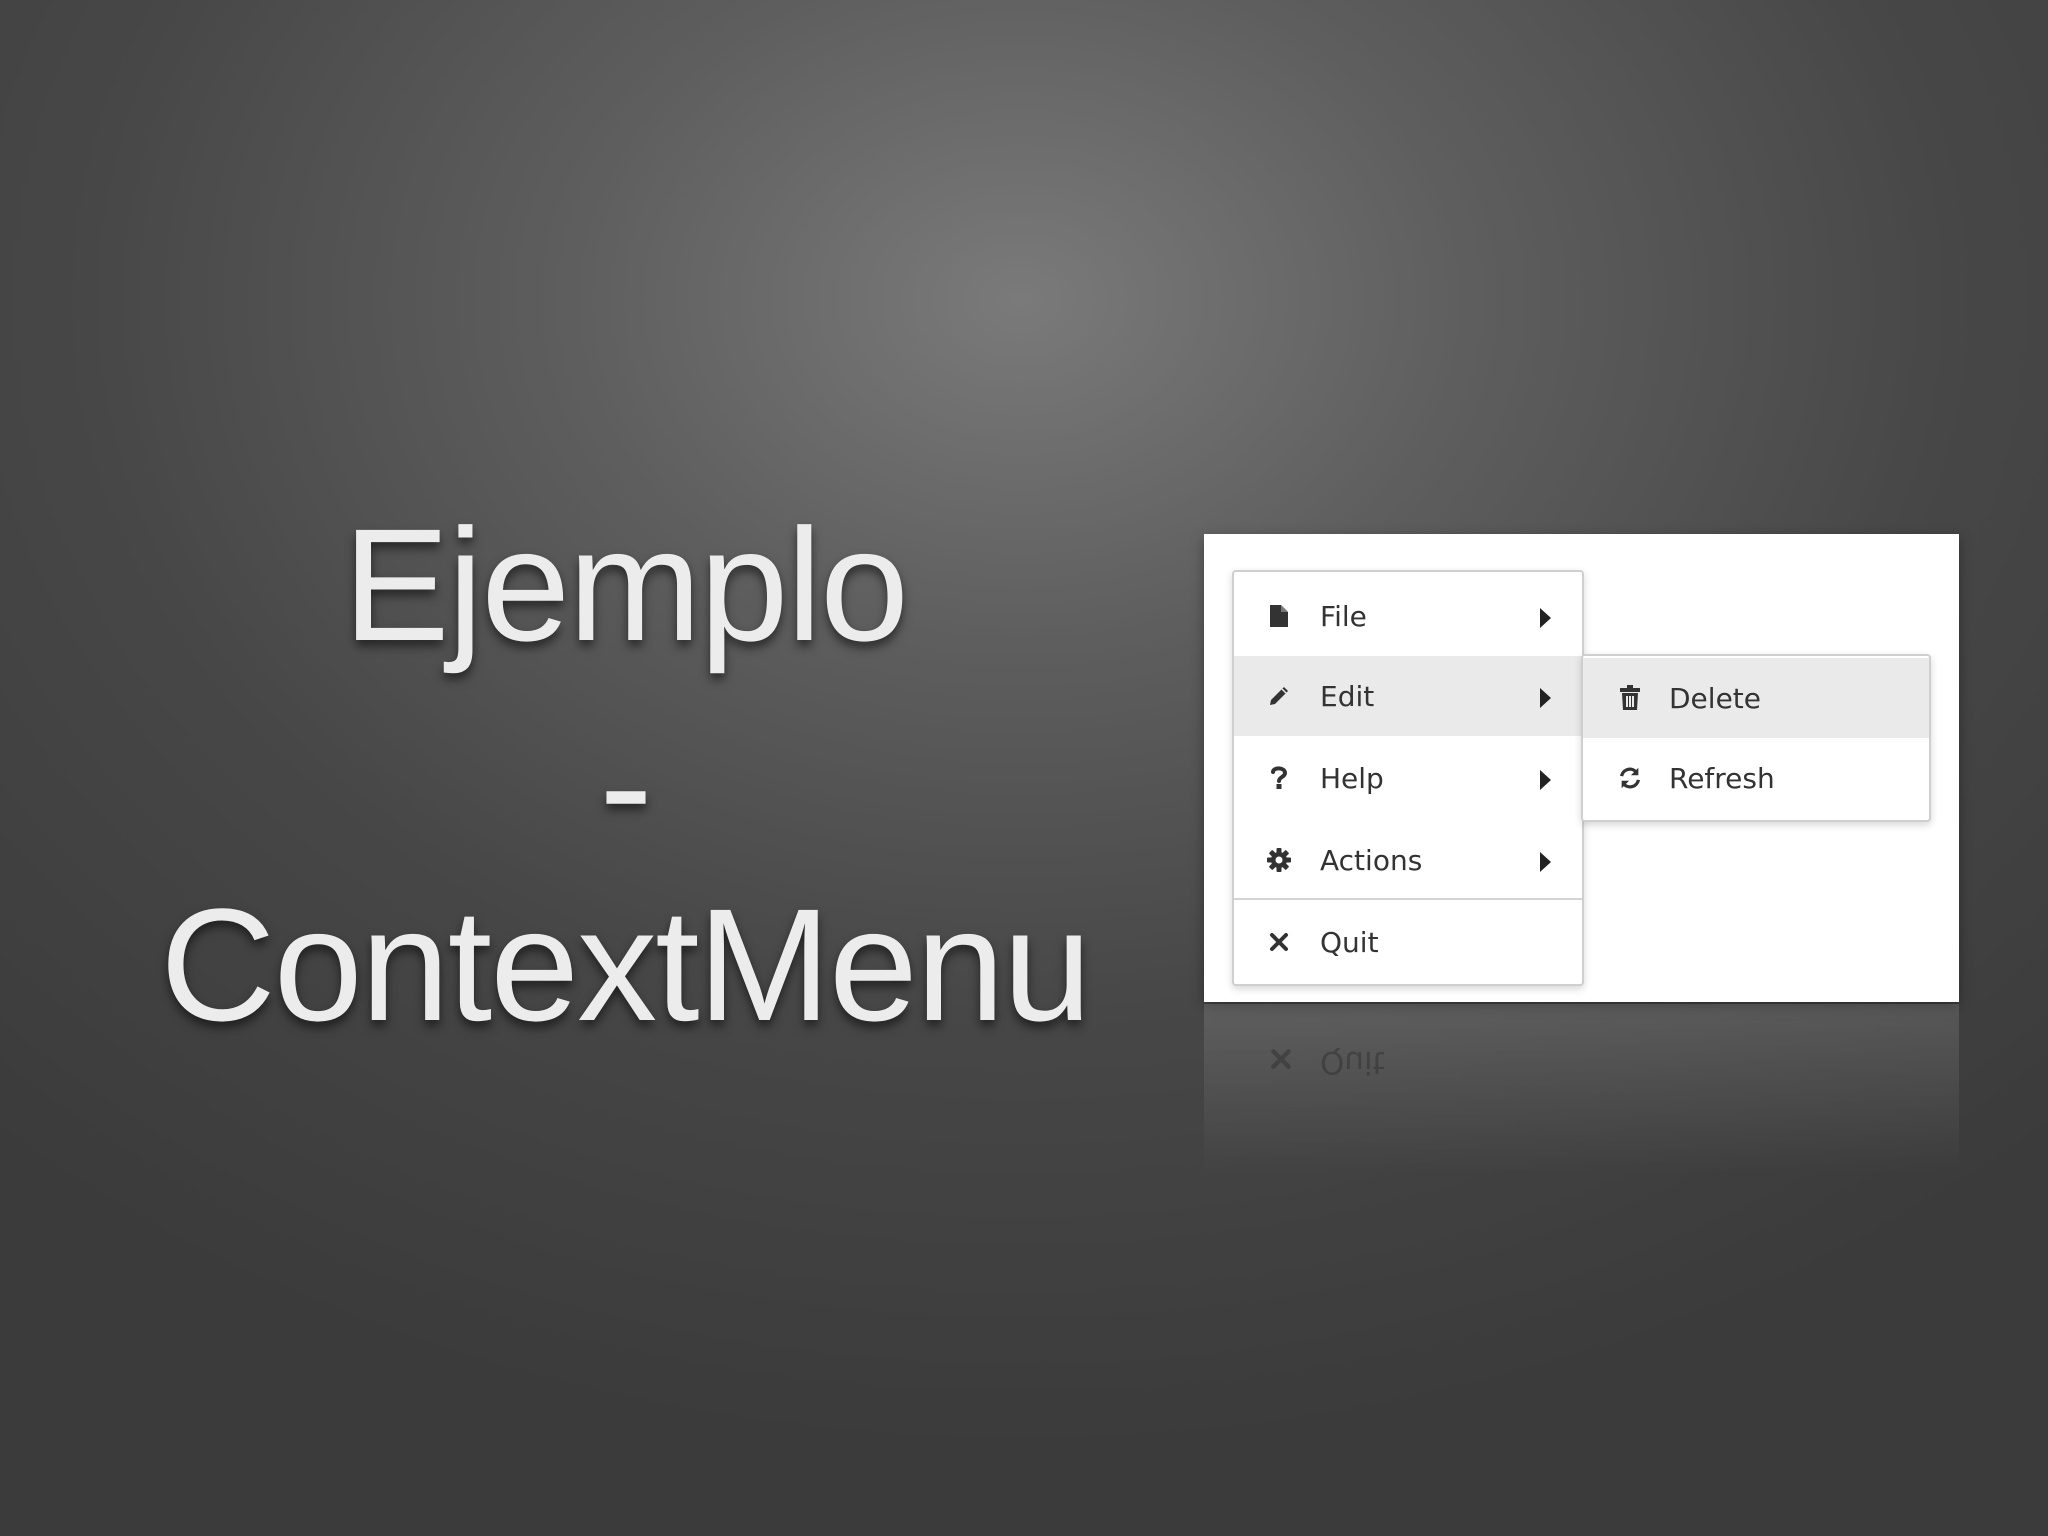 The image size is (2048, 1536). I want to click on menu-item-label: Actions, so click(1371, 860).